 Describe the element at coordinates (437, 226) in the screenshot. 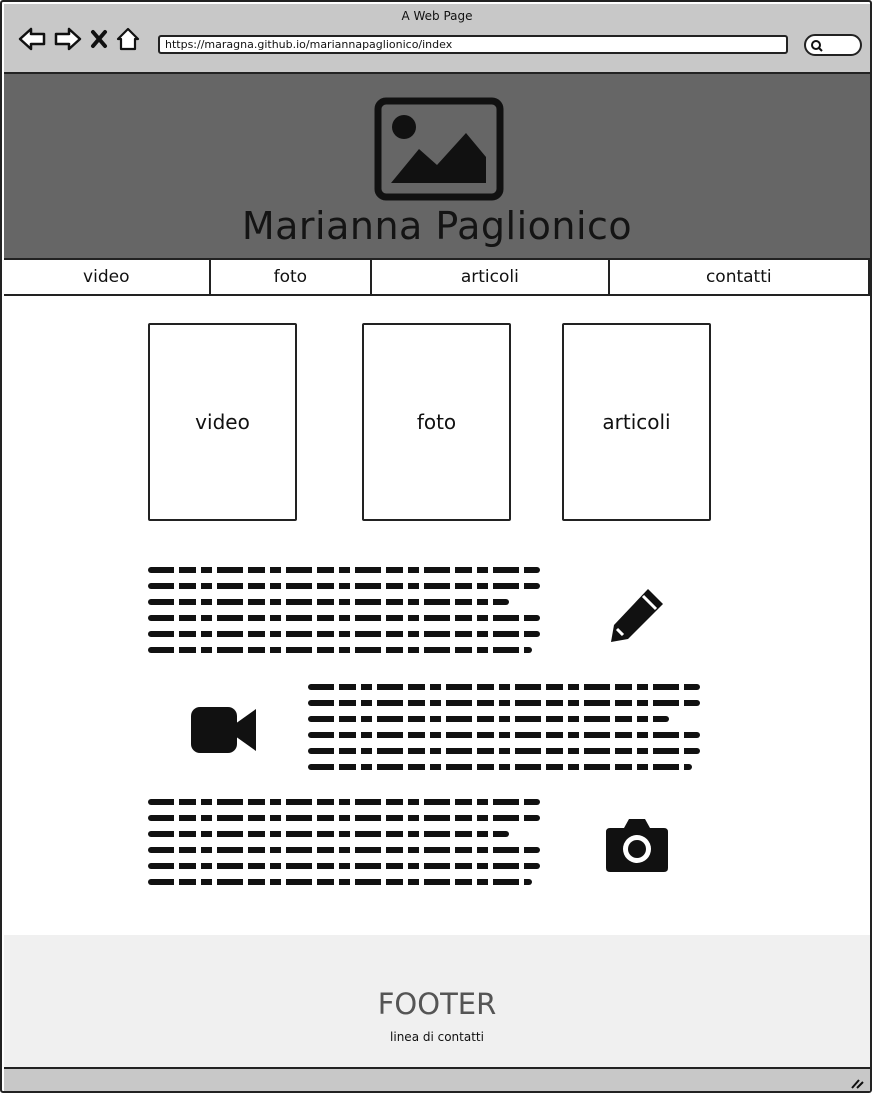

I see `site-title: Marianna Paglionico` at that location.